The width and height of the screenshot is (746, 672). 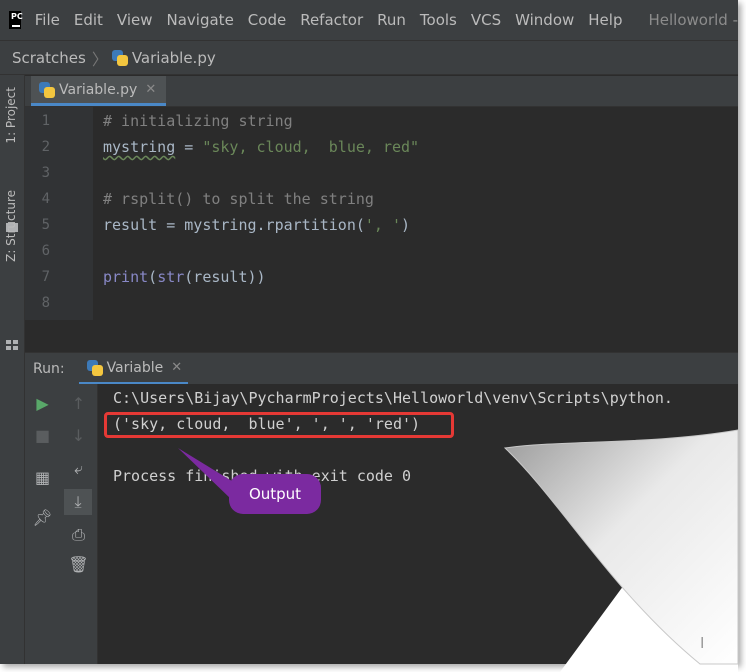 I want to click on run-panel-label: Run:, so click(x=49, y=369).